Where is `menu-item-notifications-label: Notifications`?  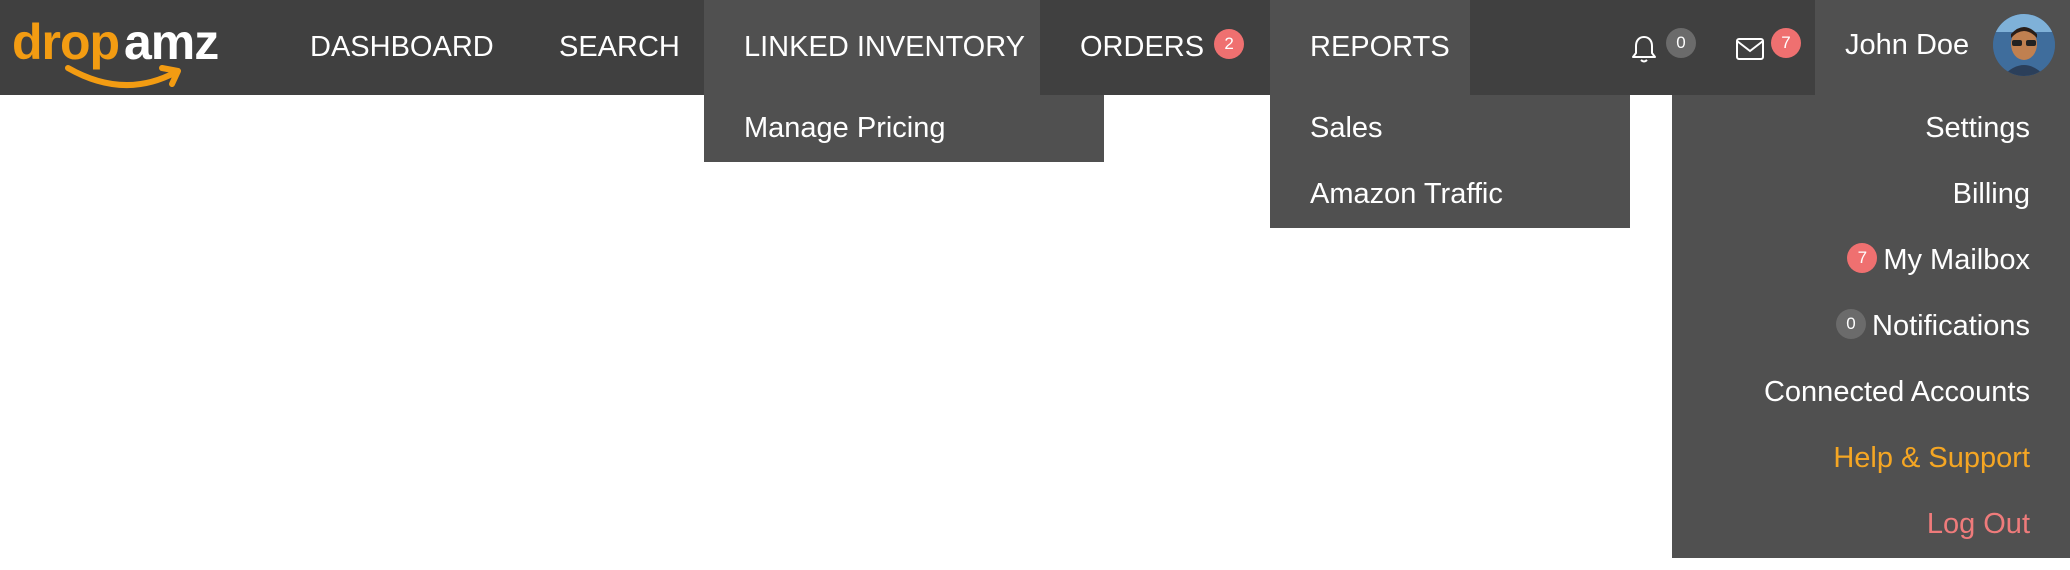
menu-item-notifications-label: Notifications is located at coordinates (1951, 326).